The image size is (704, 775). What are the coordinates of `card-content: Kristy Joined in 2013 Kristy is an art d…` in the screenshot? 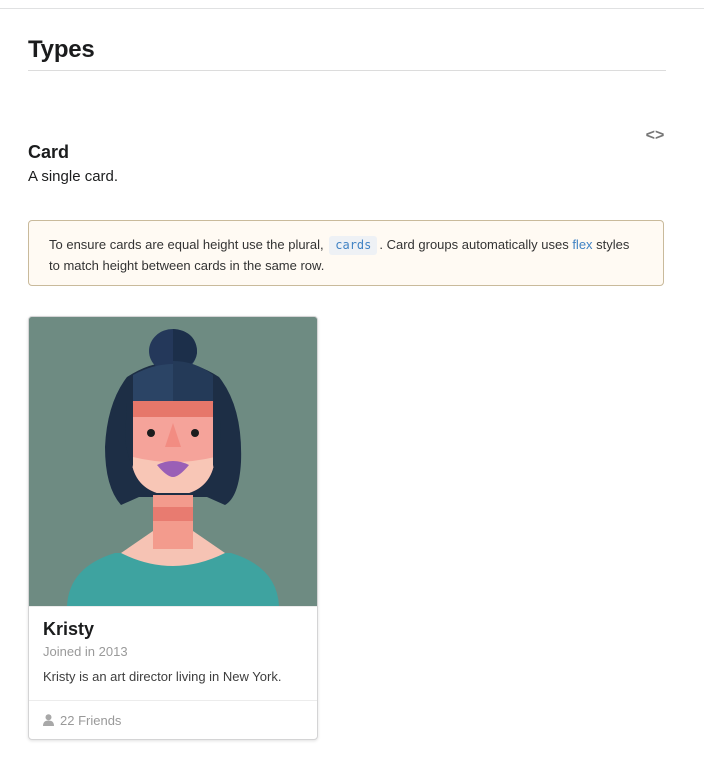 It's located at (173, 653).